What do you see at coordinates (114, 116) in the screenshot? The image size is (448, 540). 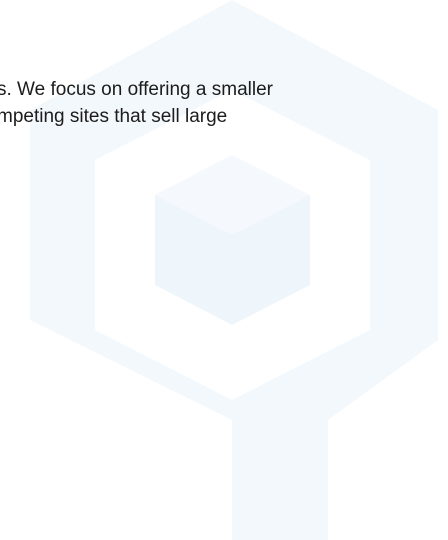 I see `paragraph-line: mpeting sites that sell large` at bounding box center [114, 116].